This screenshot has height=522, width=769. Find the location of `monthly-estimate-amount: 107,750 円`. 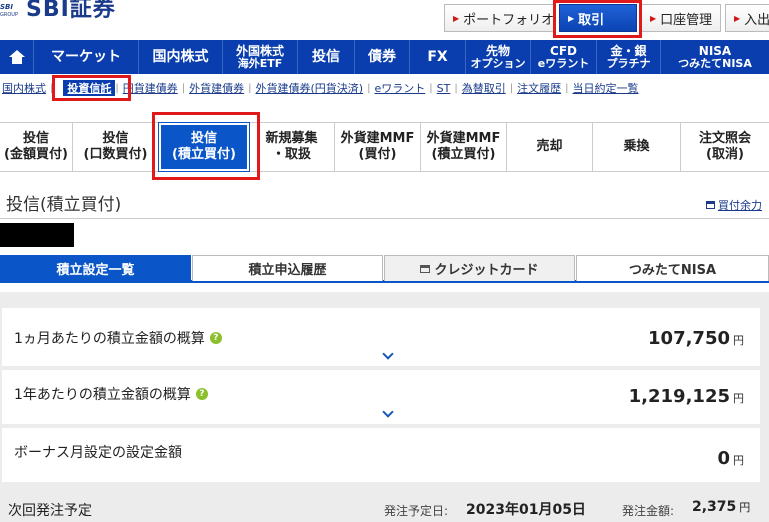

monthly-estimate-amount: 107,750 円 is located at coordinates (696, 338).